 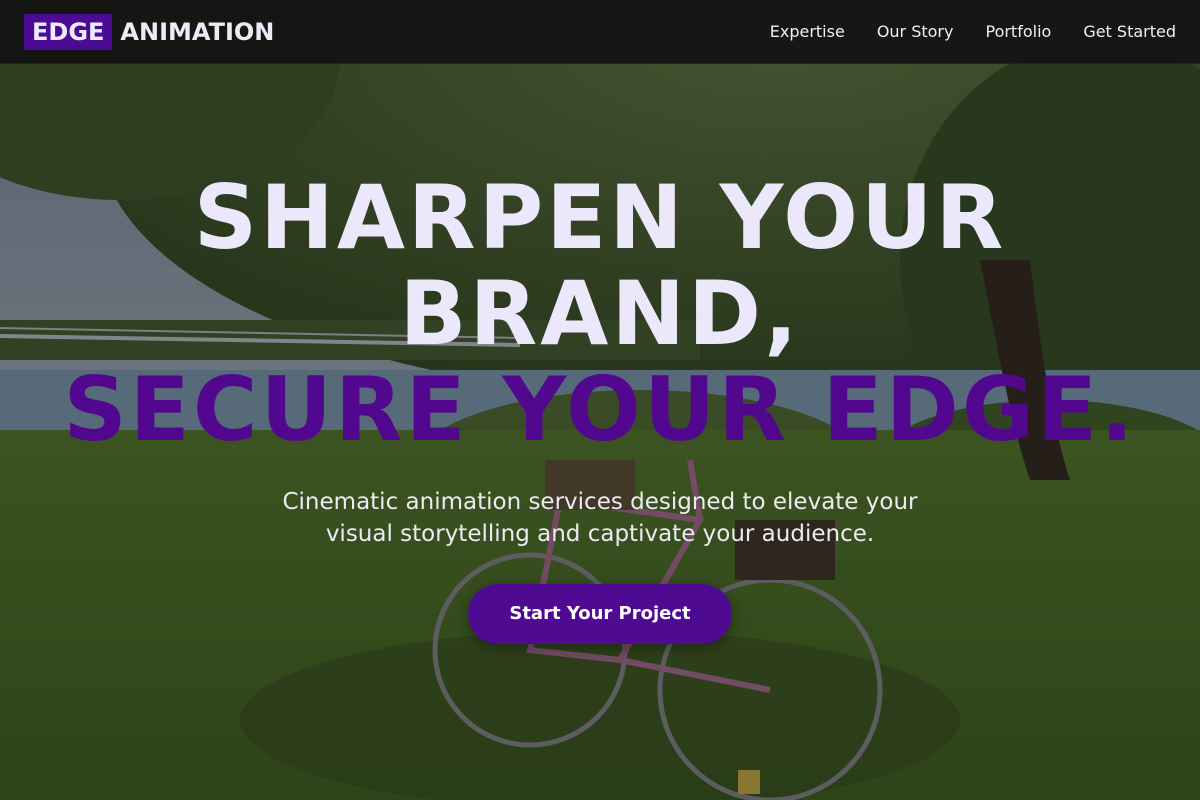 What do you see at coordinates (1018, 31) in the screenshot?
I see `nav-link-portfolio: Portfolio` at bounding box center [1018, 31].